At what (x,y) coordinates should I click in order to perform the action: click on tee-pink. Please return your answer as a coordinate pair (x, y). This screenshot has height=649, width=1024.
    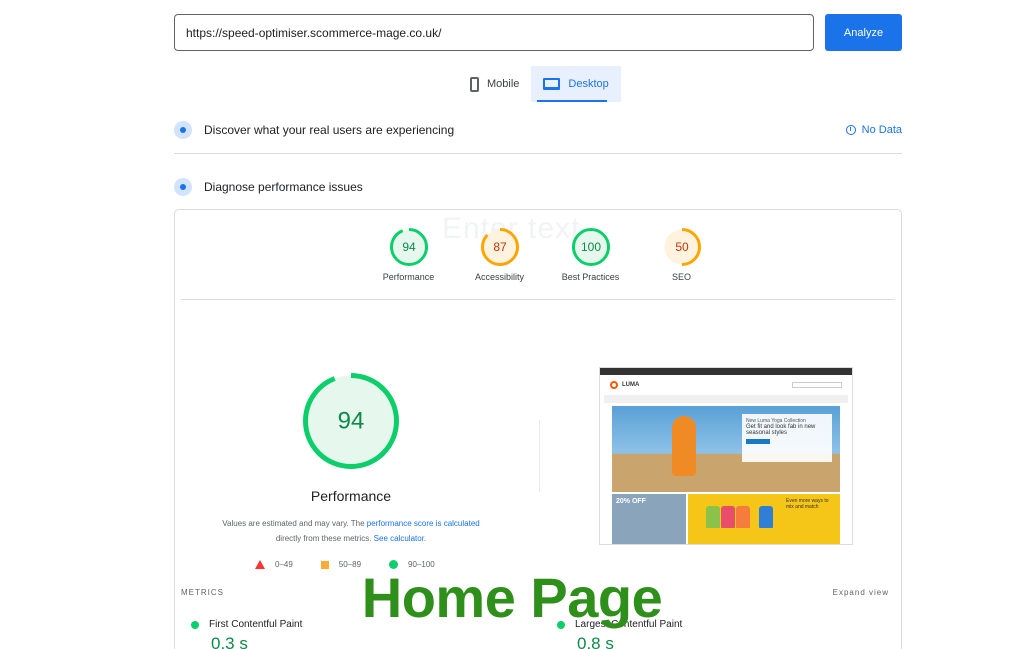
    Looking at the image, I should click on (728, 517).